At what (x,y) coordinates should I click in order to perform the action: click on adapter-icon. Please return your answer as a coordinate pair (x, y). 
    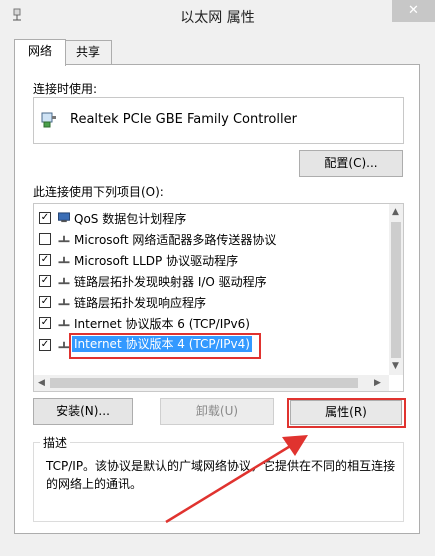
    Looking at the image, I should click on (48, 120).